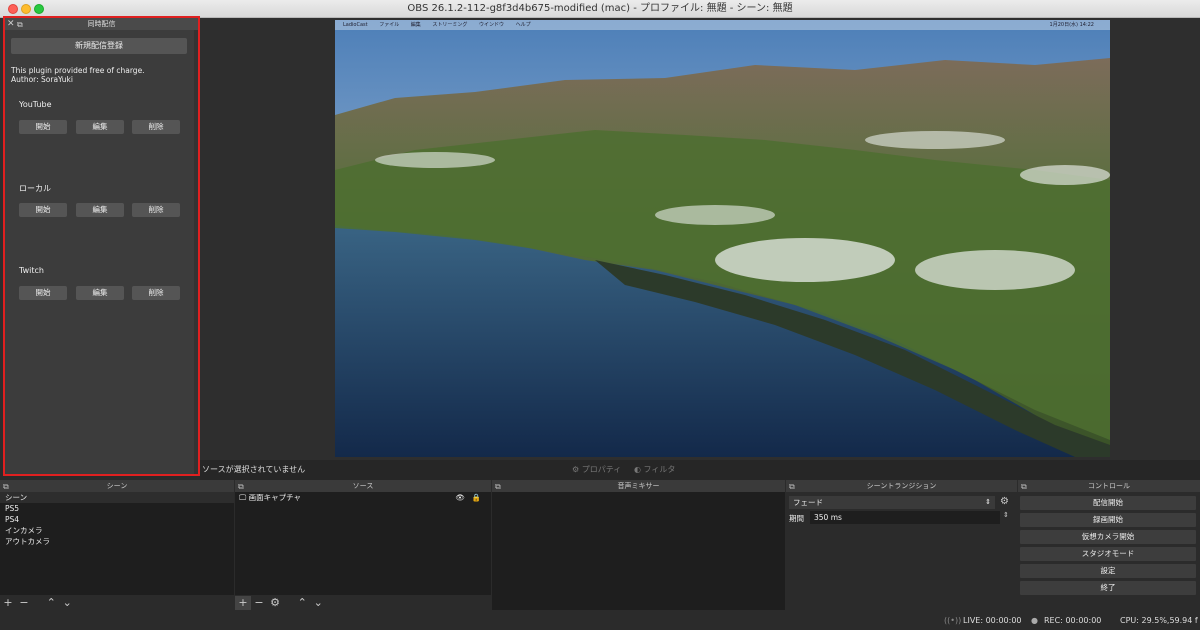  What do you see at coordinates (43, 293) in the screenshot?
I see `twitch-start-button: 開始` at bounding box center [43, 293].